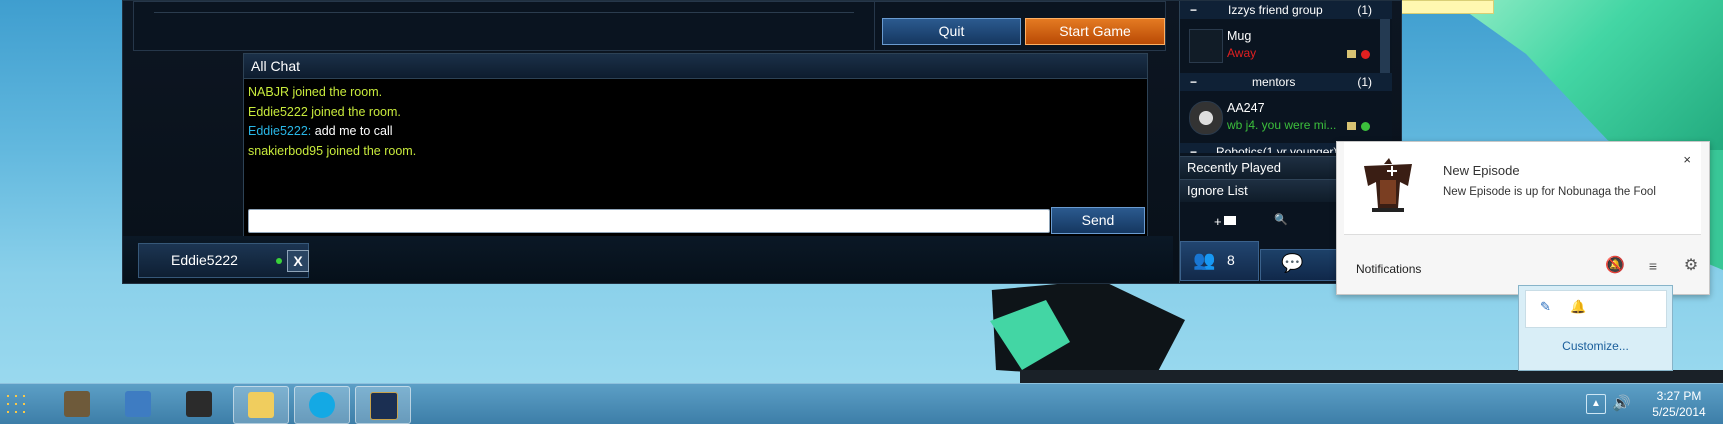 The image size is (1723, 424). What do you see at coordinates (861, 403) in the screenshot?
I see `taskbar: ▲ 🔊 3:27 PM 5/25/2014` at bounding box center [861, 403].